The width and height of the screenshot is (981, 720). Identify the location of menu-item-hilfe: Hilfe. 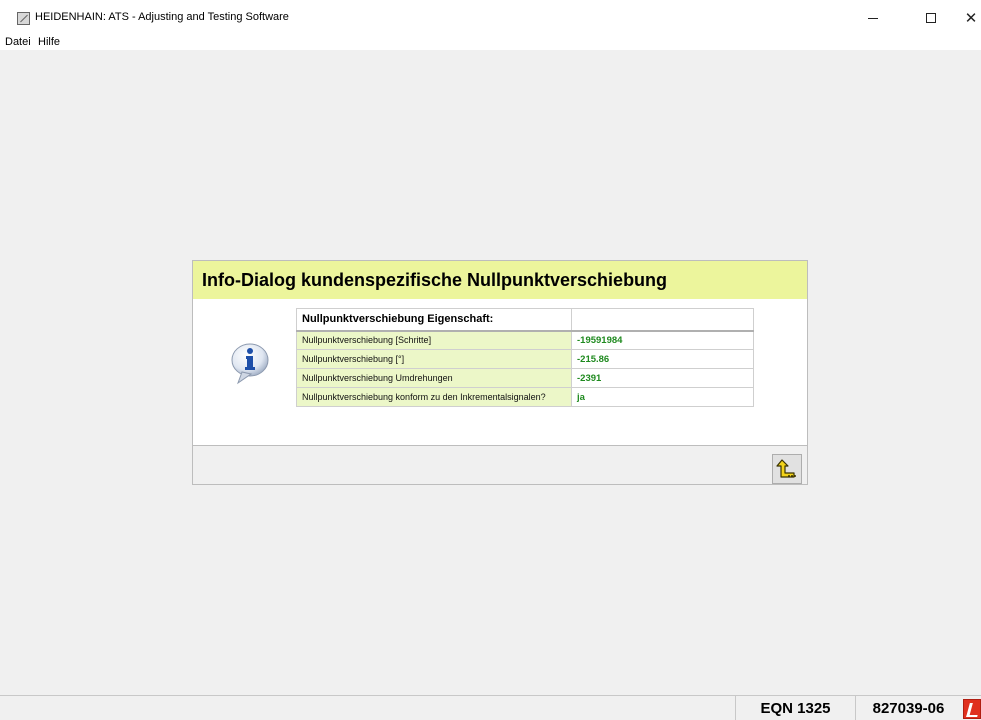
(49, 42).